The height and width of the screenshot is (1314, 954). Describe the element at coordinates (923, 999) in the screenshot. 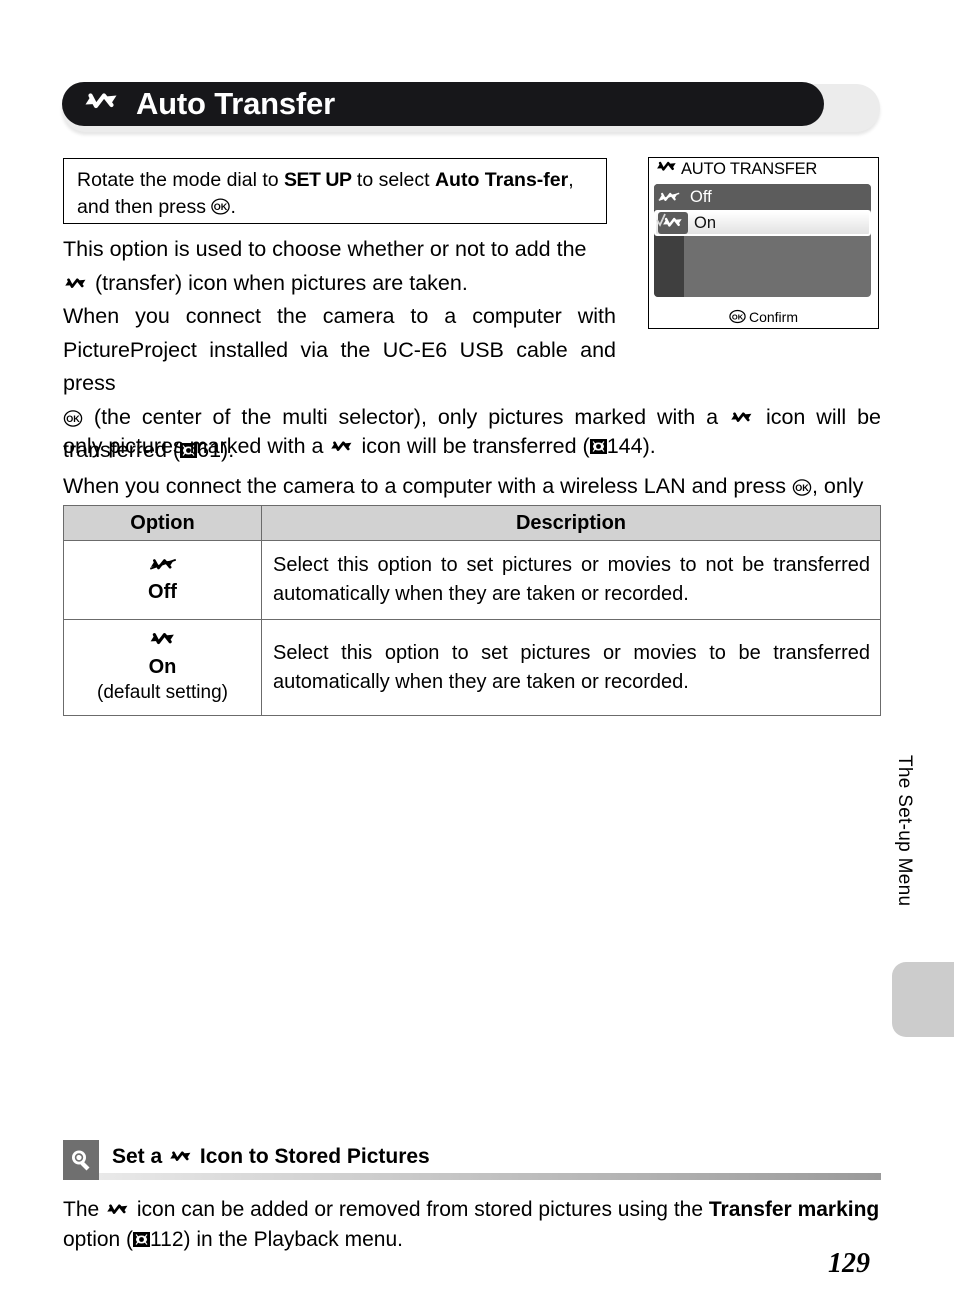

I see `chapter-side-tab` at that location.